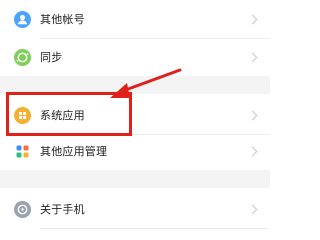 Image resolution: width=320 pixels, height=240 pixels. I want to click on highlight-box, so click(69, 114).